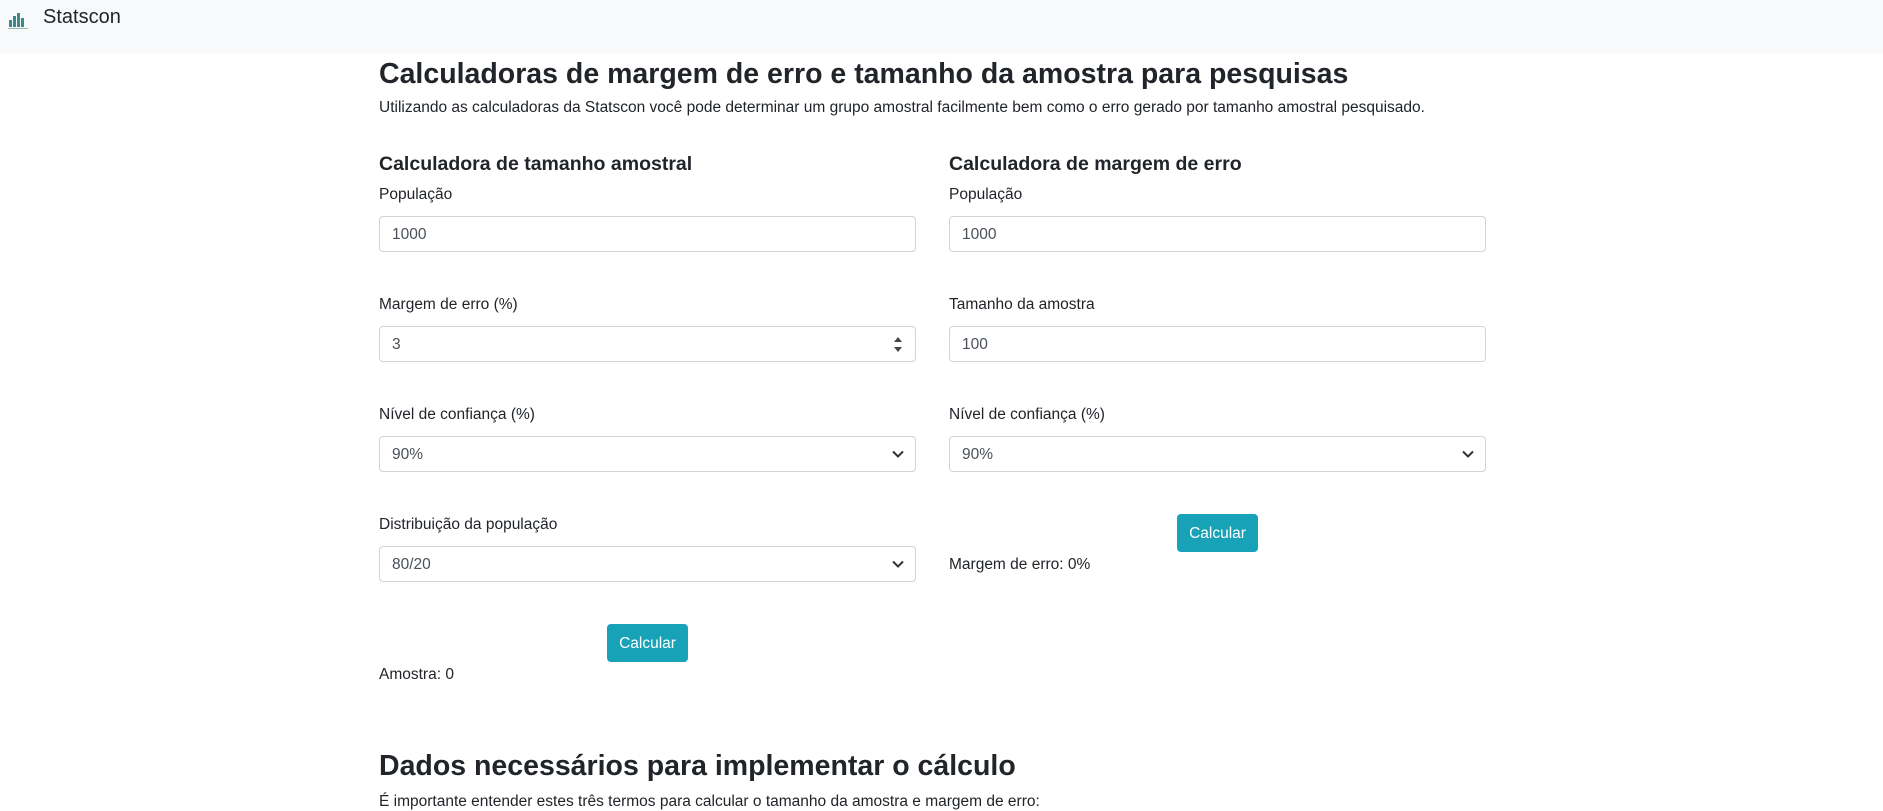  I want to click on navbar: Statscon, so click(941, 26).